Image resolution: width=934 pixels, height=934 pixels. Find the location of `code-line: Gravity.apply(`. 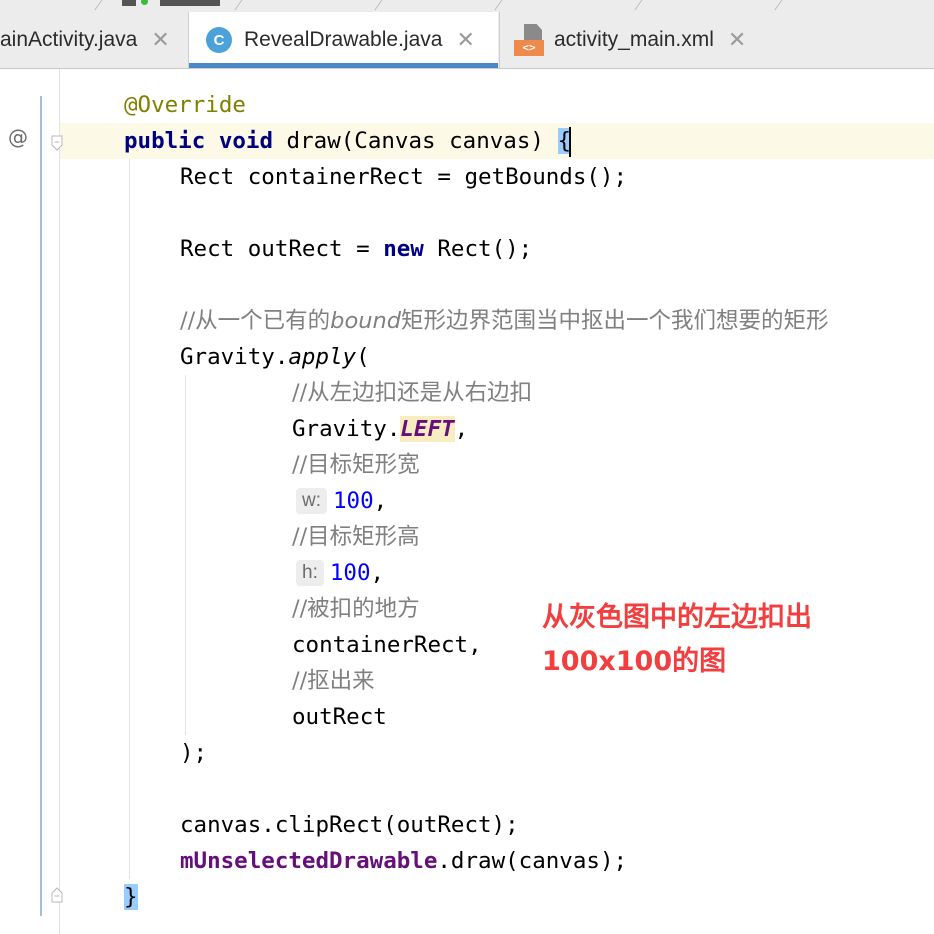

code-line: Gravity.apply( is located at coordinates (275, 357).